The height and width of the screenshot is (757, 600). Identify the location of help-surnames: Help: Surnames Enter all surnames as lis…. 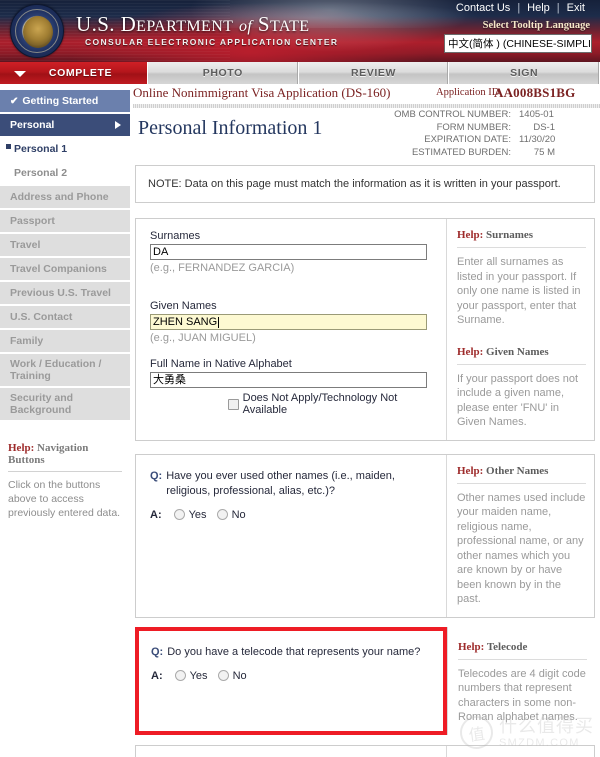
(521, 278).